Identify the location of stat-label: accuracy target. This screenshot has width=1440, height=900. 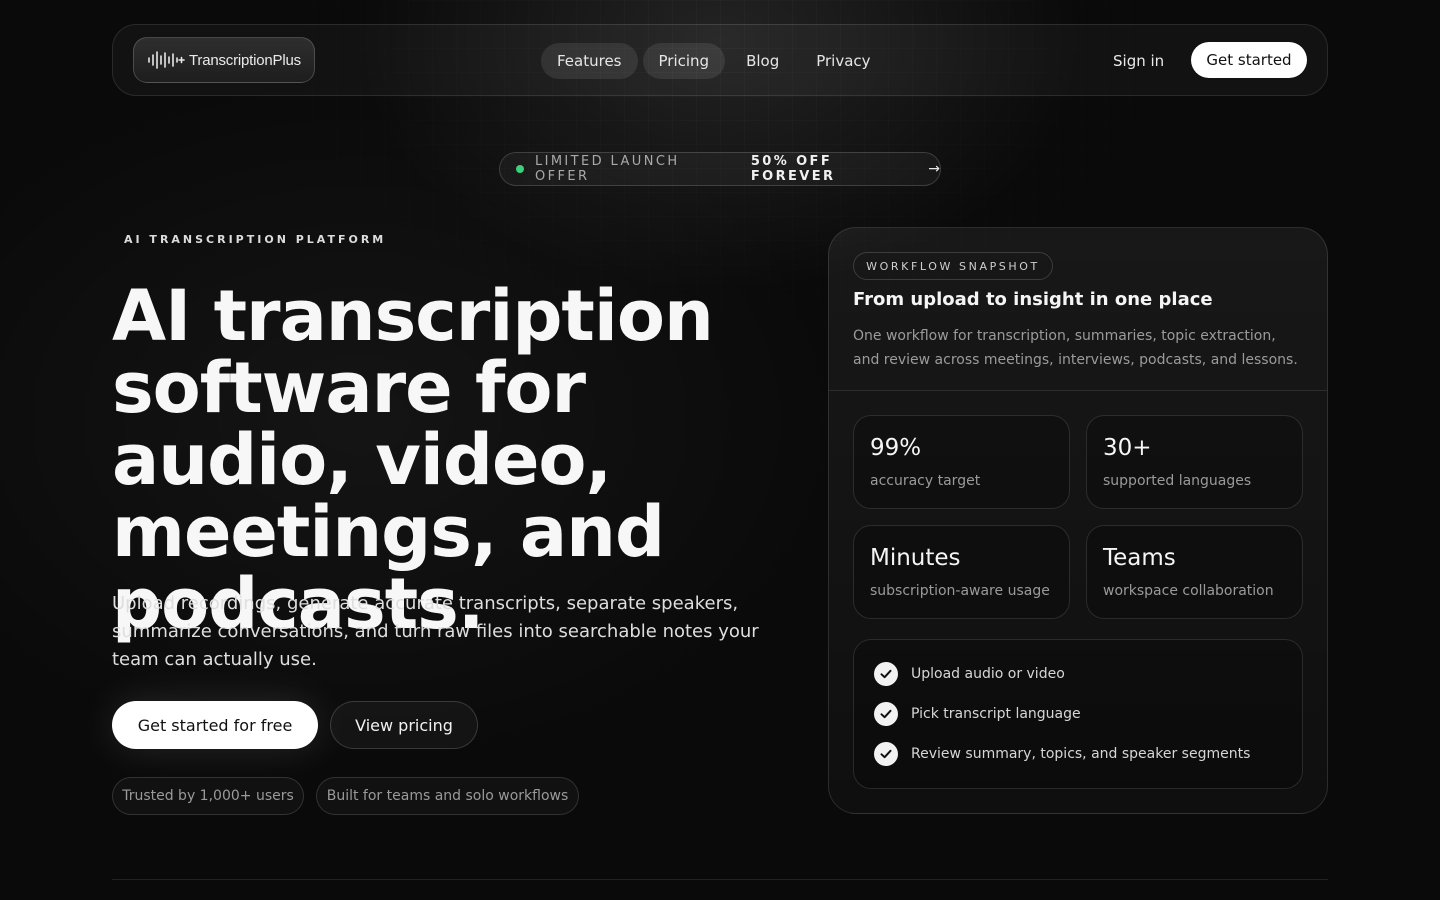
(925, 481).